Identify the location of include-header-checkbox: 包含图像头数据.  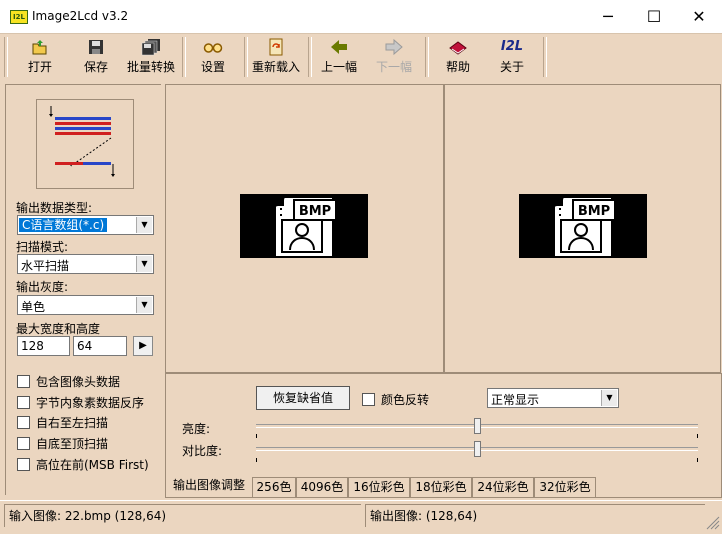
(68, 381).